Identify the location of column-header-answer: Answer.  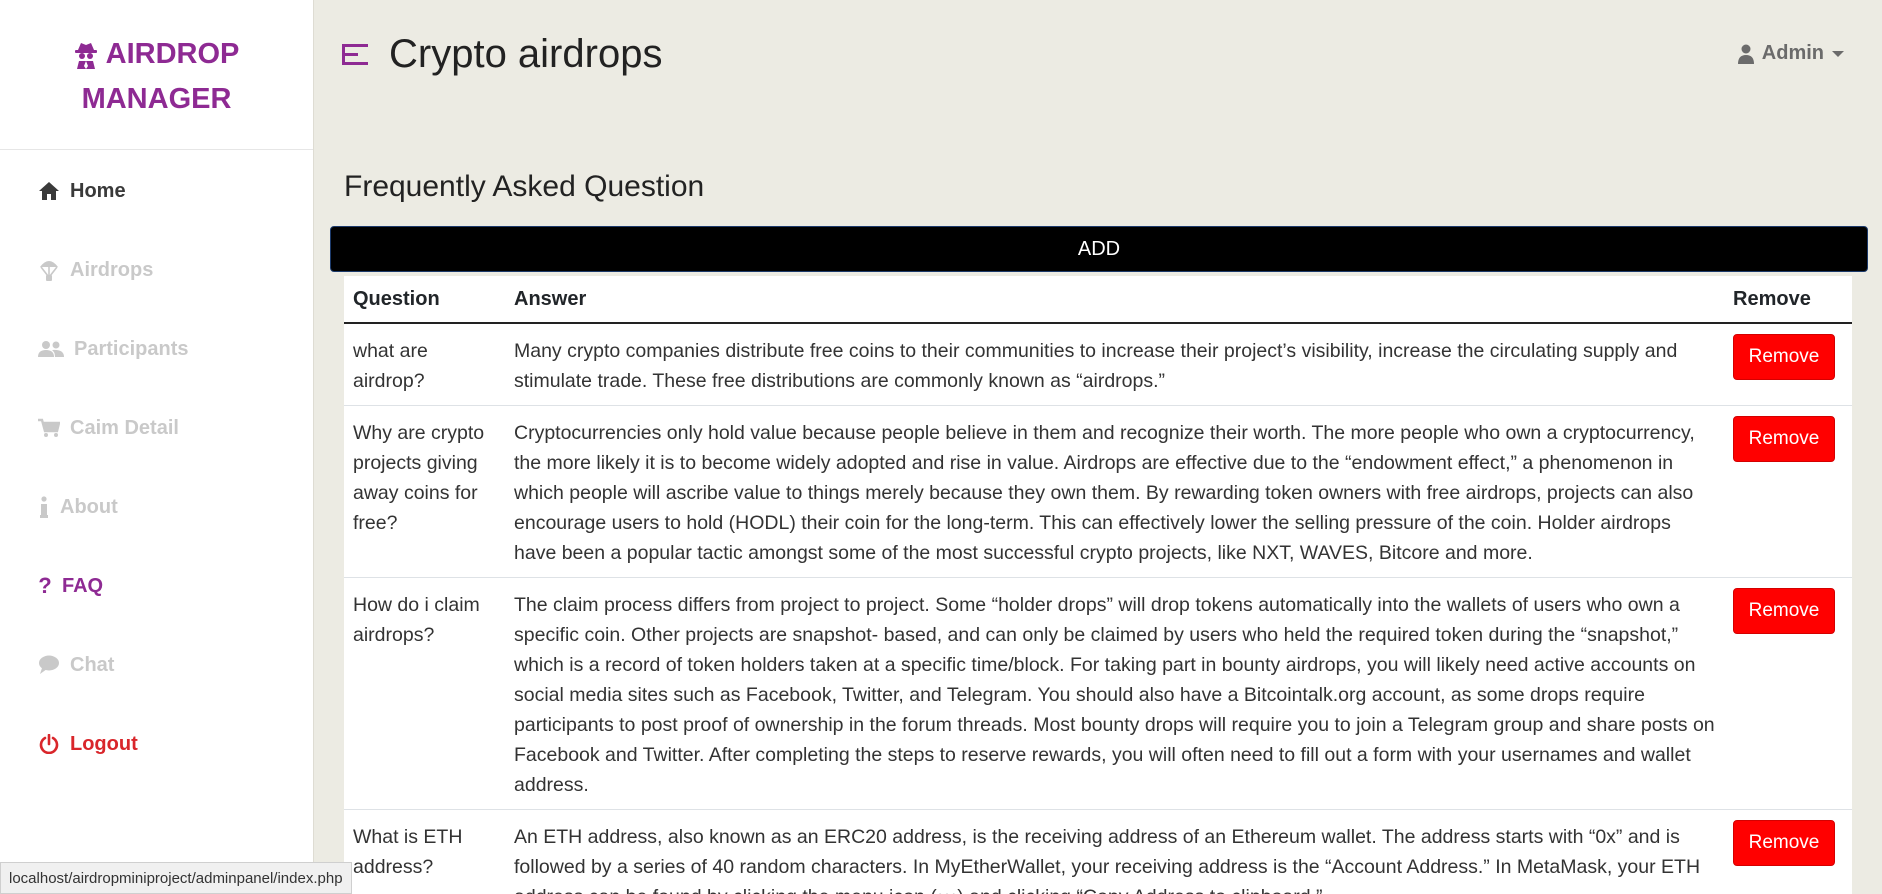
(1114, 300).